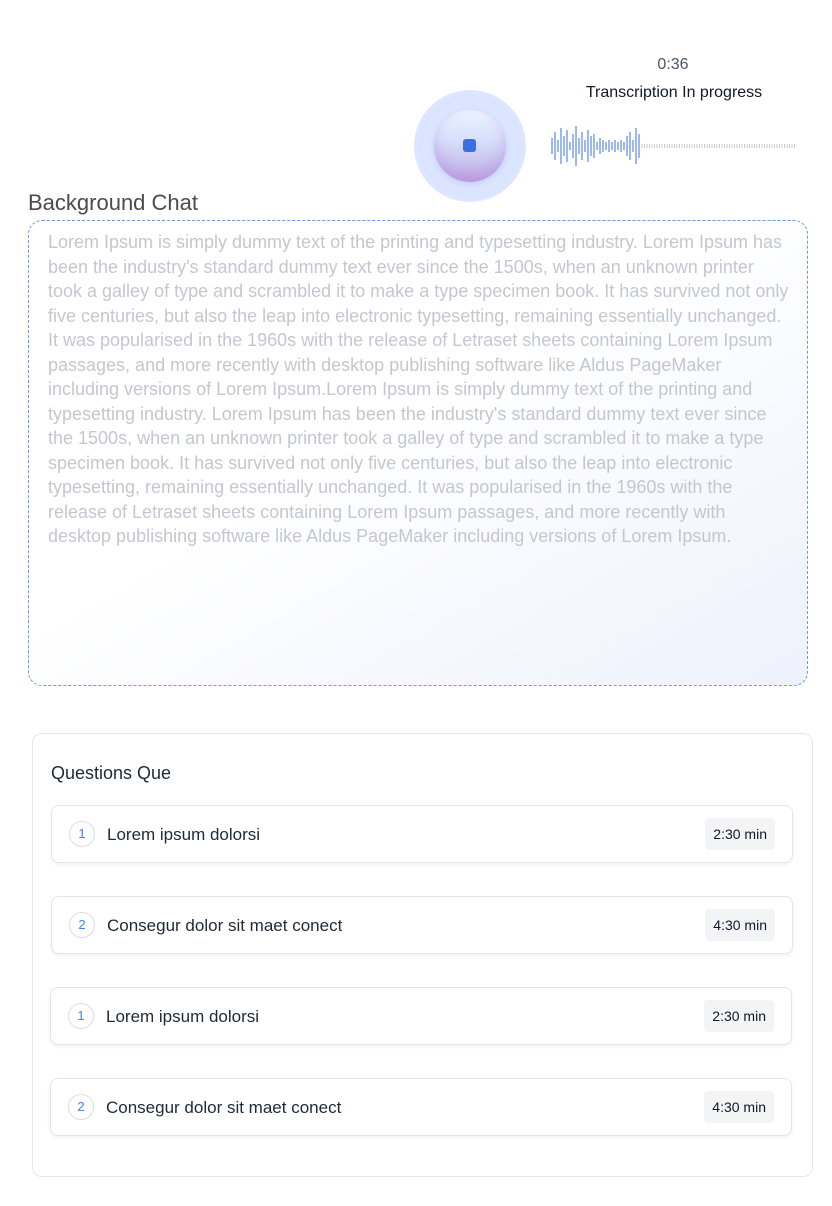 This screenshot has height=1206, width=832. What do you see at coordinates (674, 92) in the screenshot?
I see `transcription-status: Transcription In progress` at bounding box center [674, 92].